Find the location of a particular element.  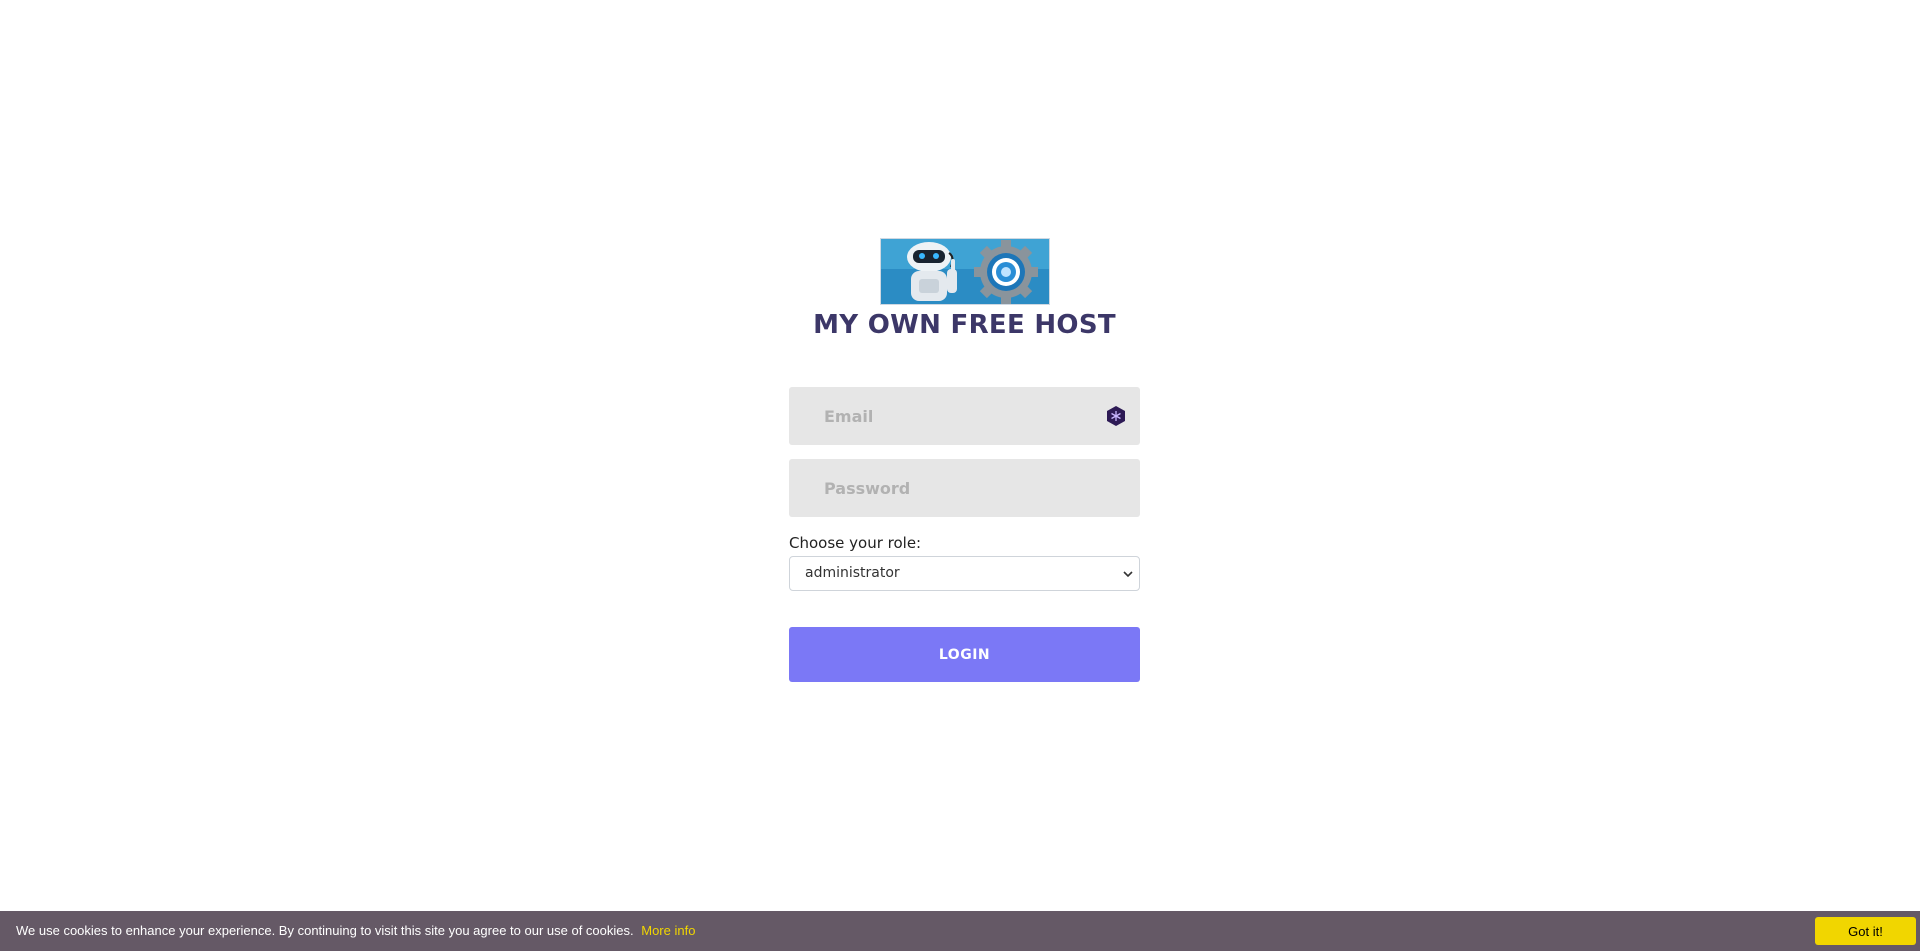

password-field-container is located at coordinates (964, 488).